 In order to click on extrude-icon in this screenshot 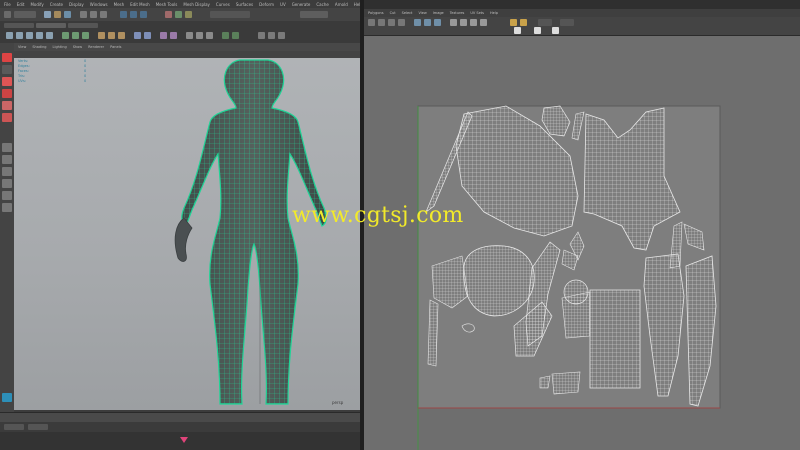, I will do `click(101, 35)`.